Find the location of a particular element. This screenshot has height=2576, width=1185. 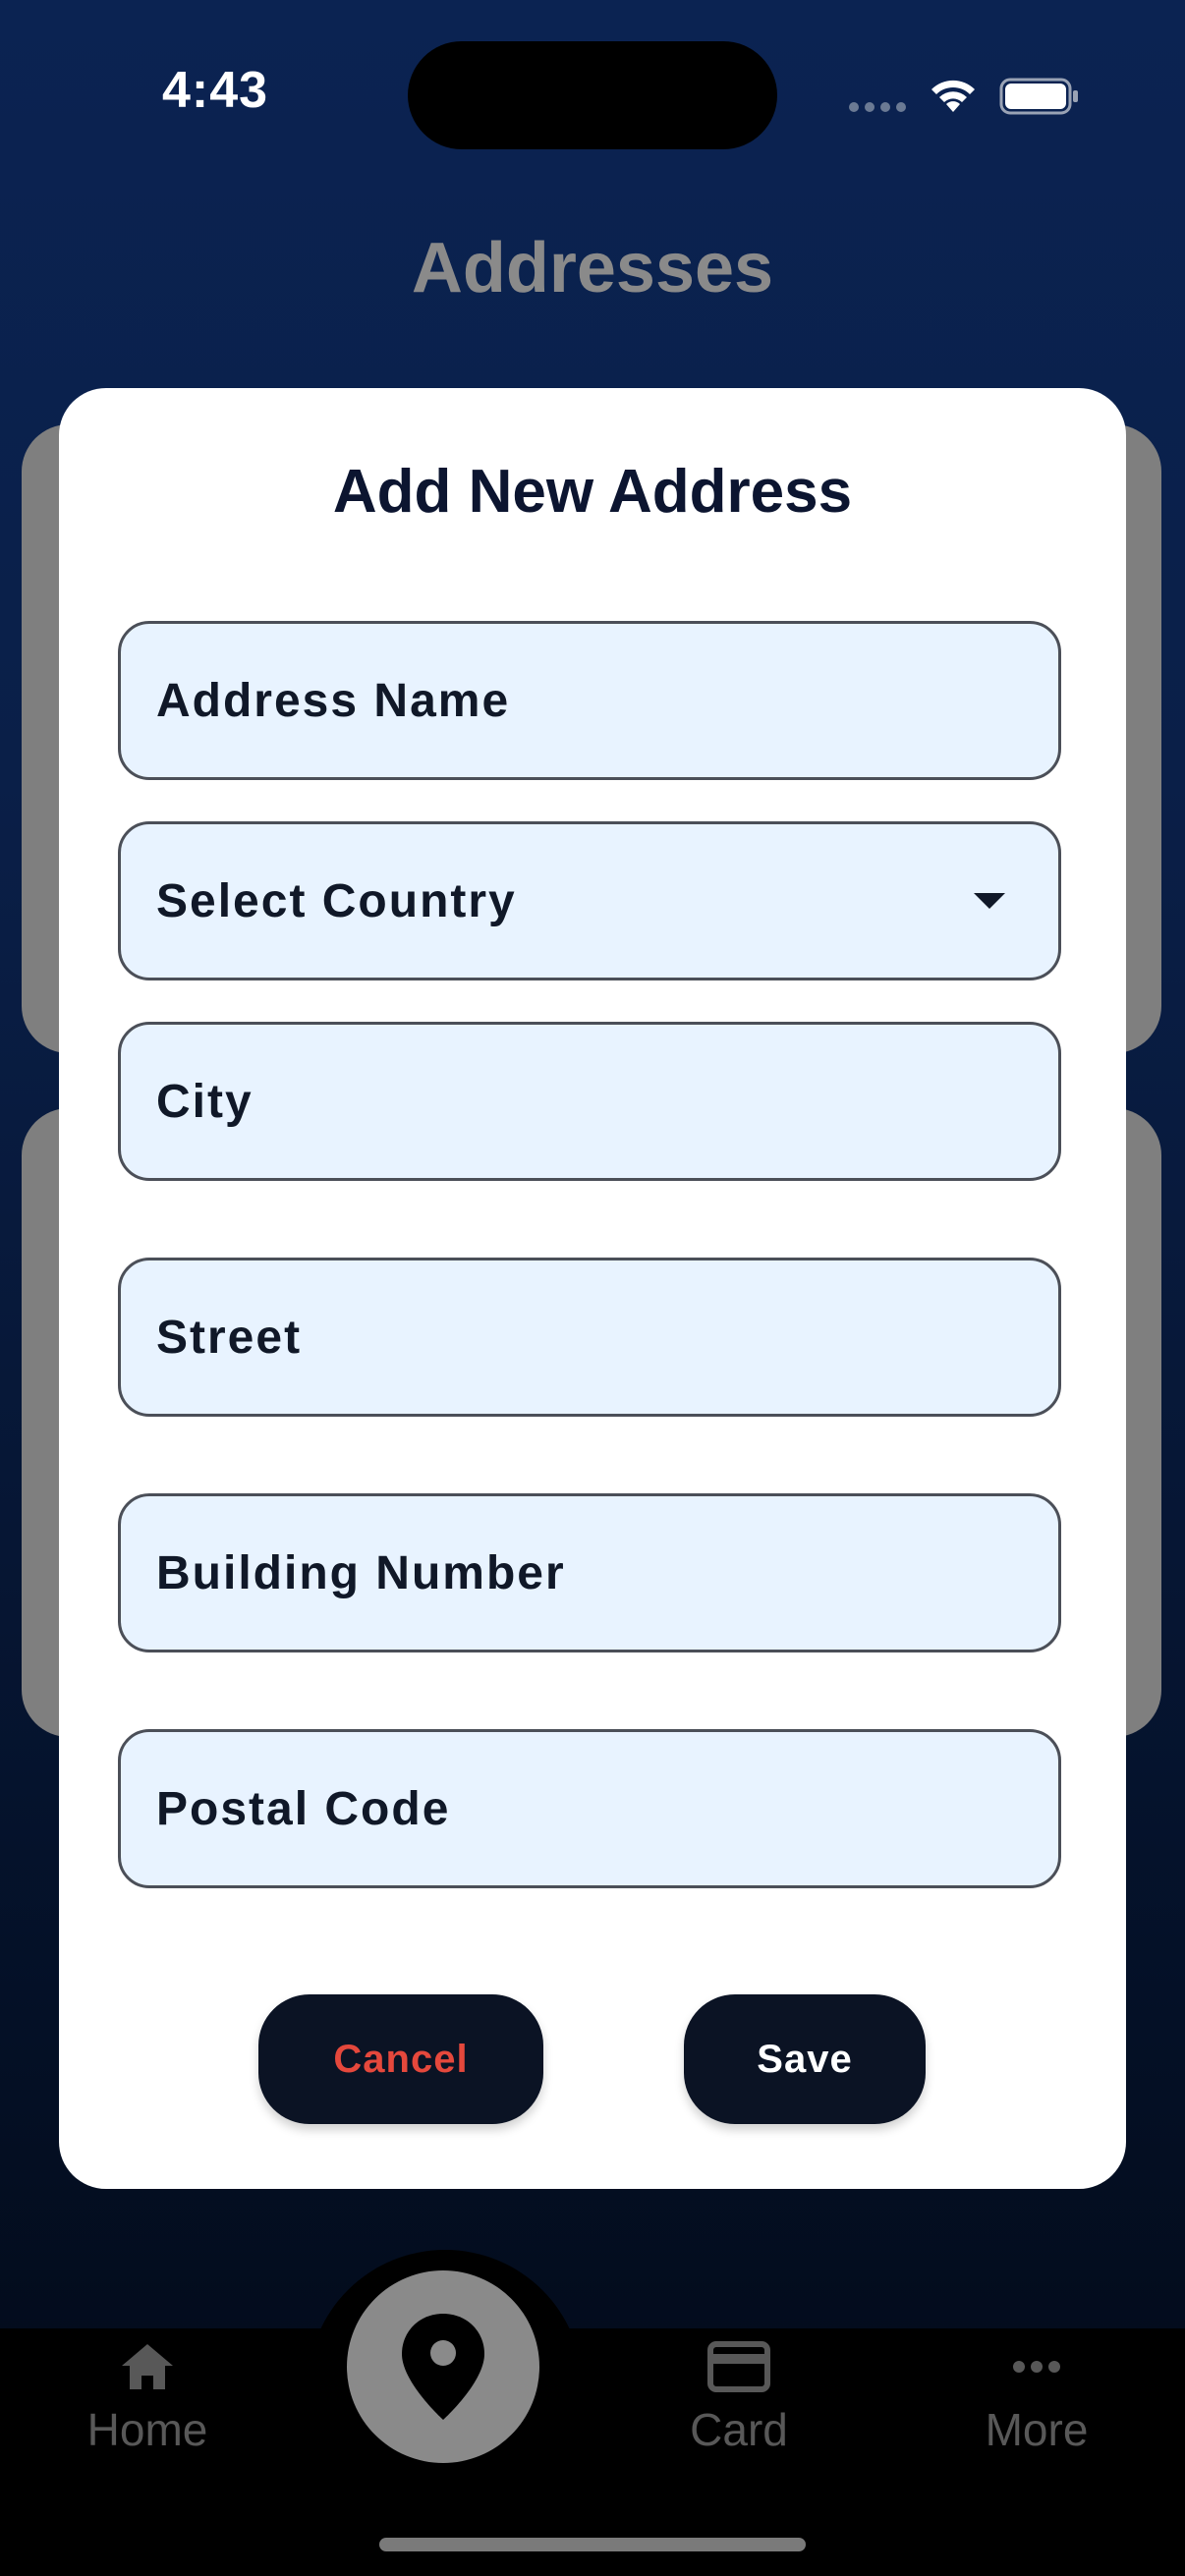

home-icon is located at coordinates (148, 2366).